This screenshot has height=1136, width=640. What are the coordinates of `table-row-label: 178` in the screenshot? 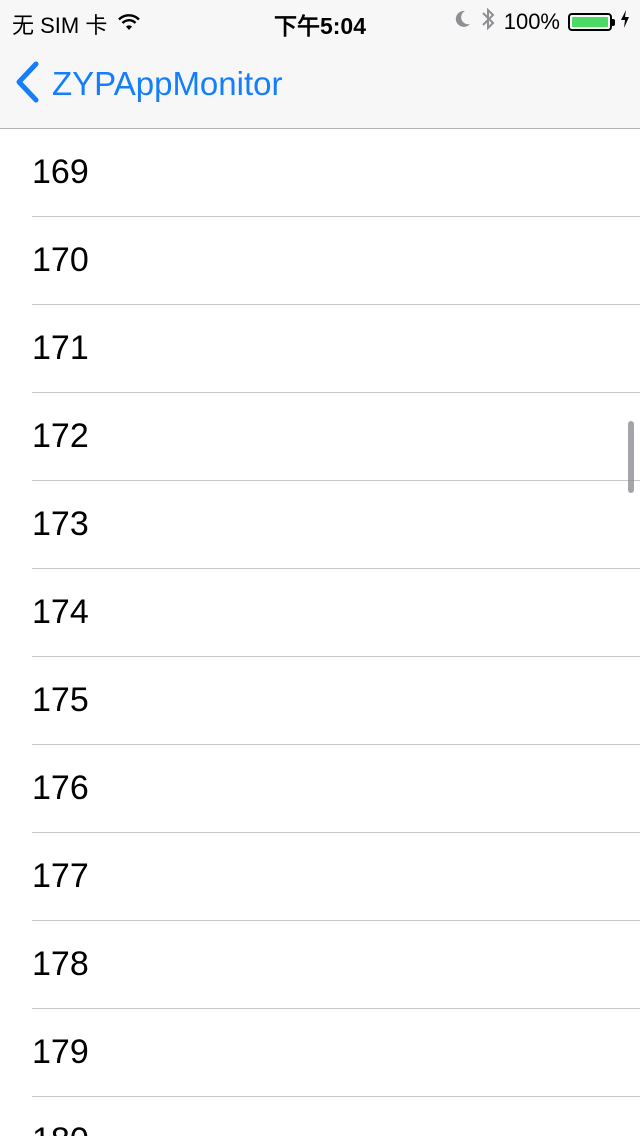 It's located at (60, 964).